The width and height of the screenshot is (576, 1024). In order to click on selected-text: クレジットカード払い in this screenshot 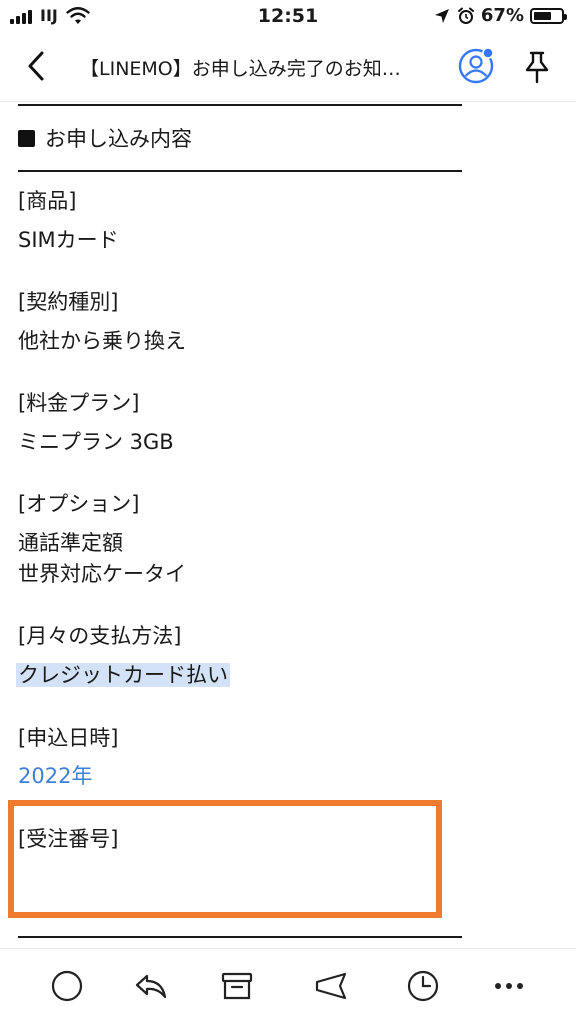, I will do `click(123, 675)`.